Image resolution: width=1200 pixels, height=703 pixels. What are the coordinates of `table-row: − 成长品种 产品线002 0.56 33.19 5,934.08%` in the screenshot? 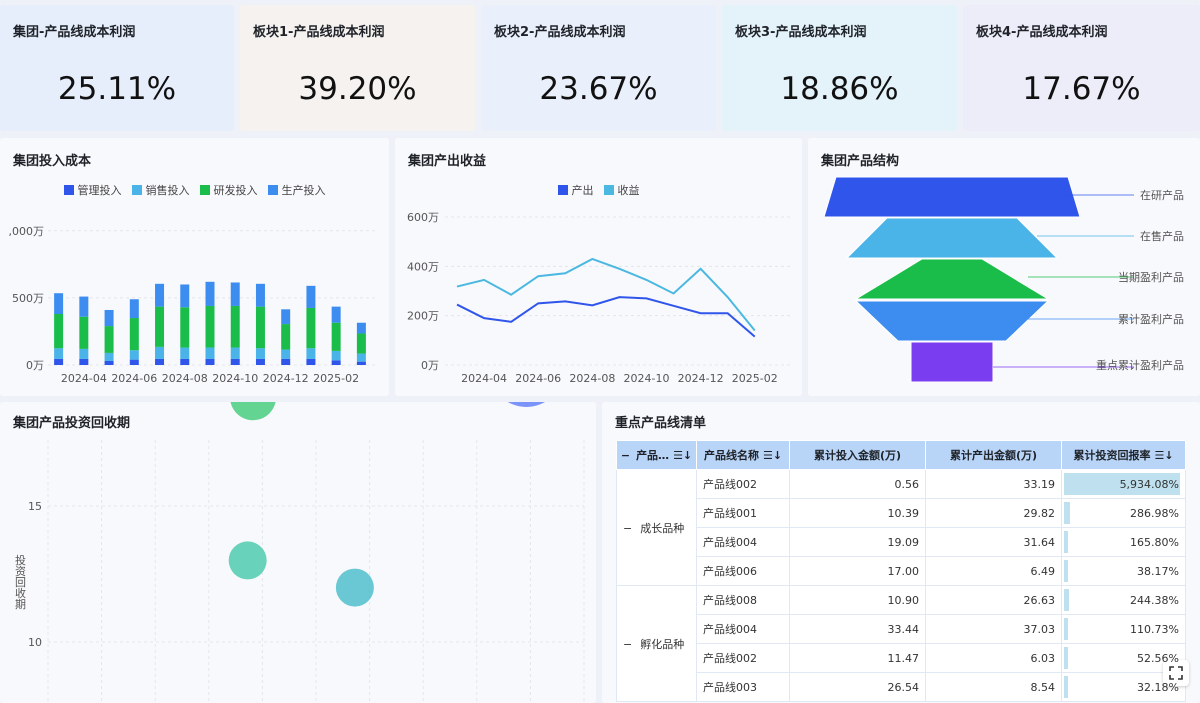 It's located at (901, 527).